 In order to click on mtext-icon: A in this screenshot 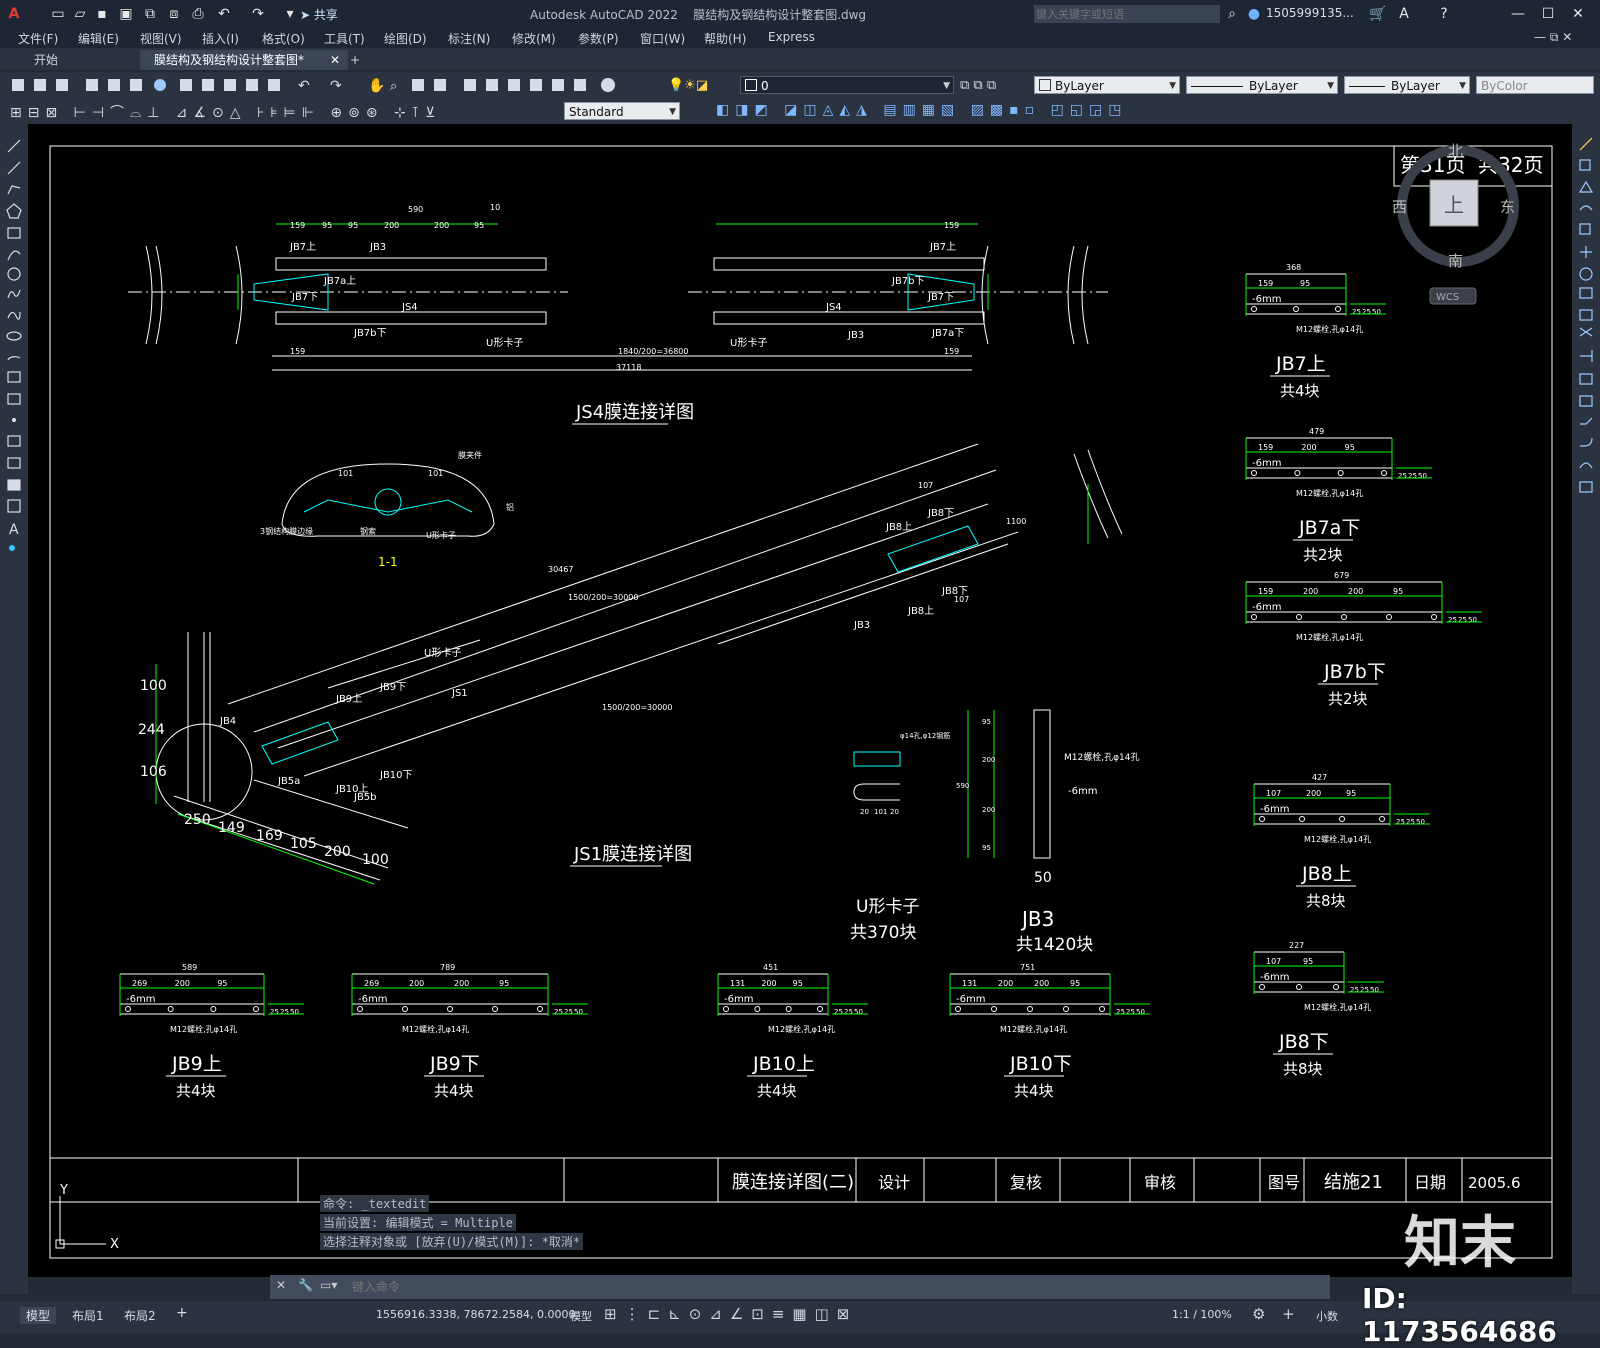, I will do `click(14, 530)`.